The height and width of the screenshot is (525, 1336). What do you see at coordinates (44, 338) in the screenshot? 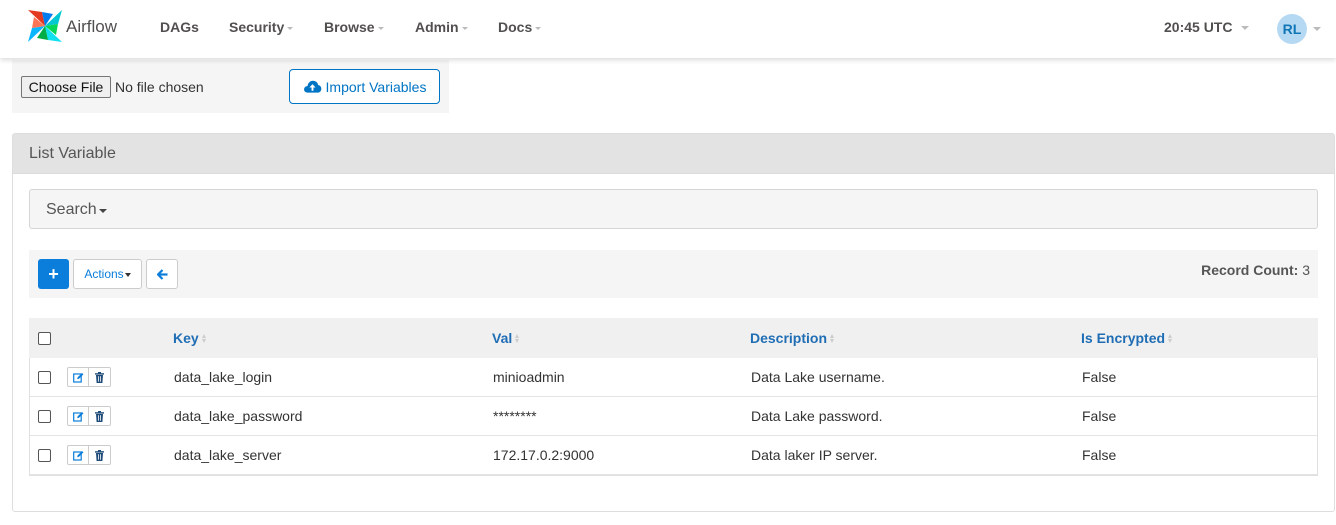
I see `select-all-checkbox` at bounding box center [44, 338].